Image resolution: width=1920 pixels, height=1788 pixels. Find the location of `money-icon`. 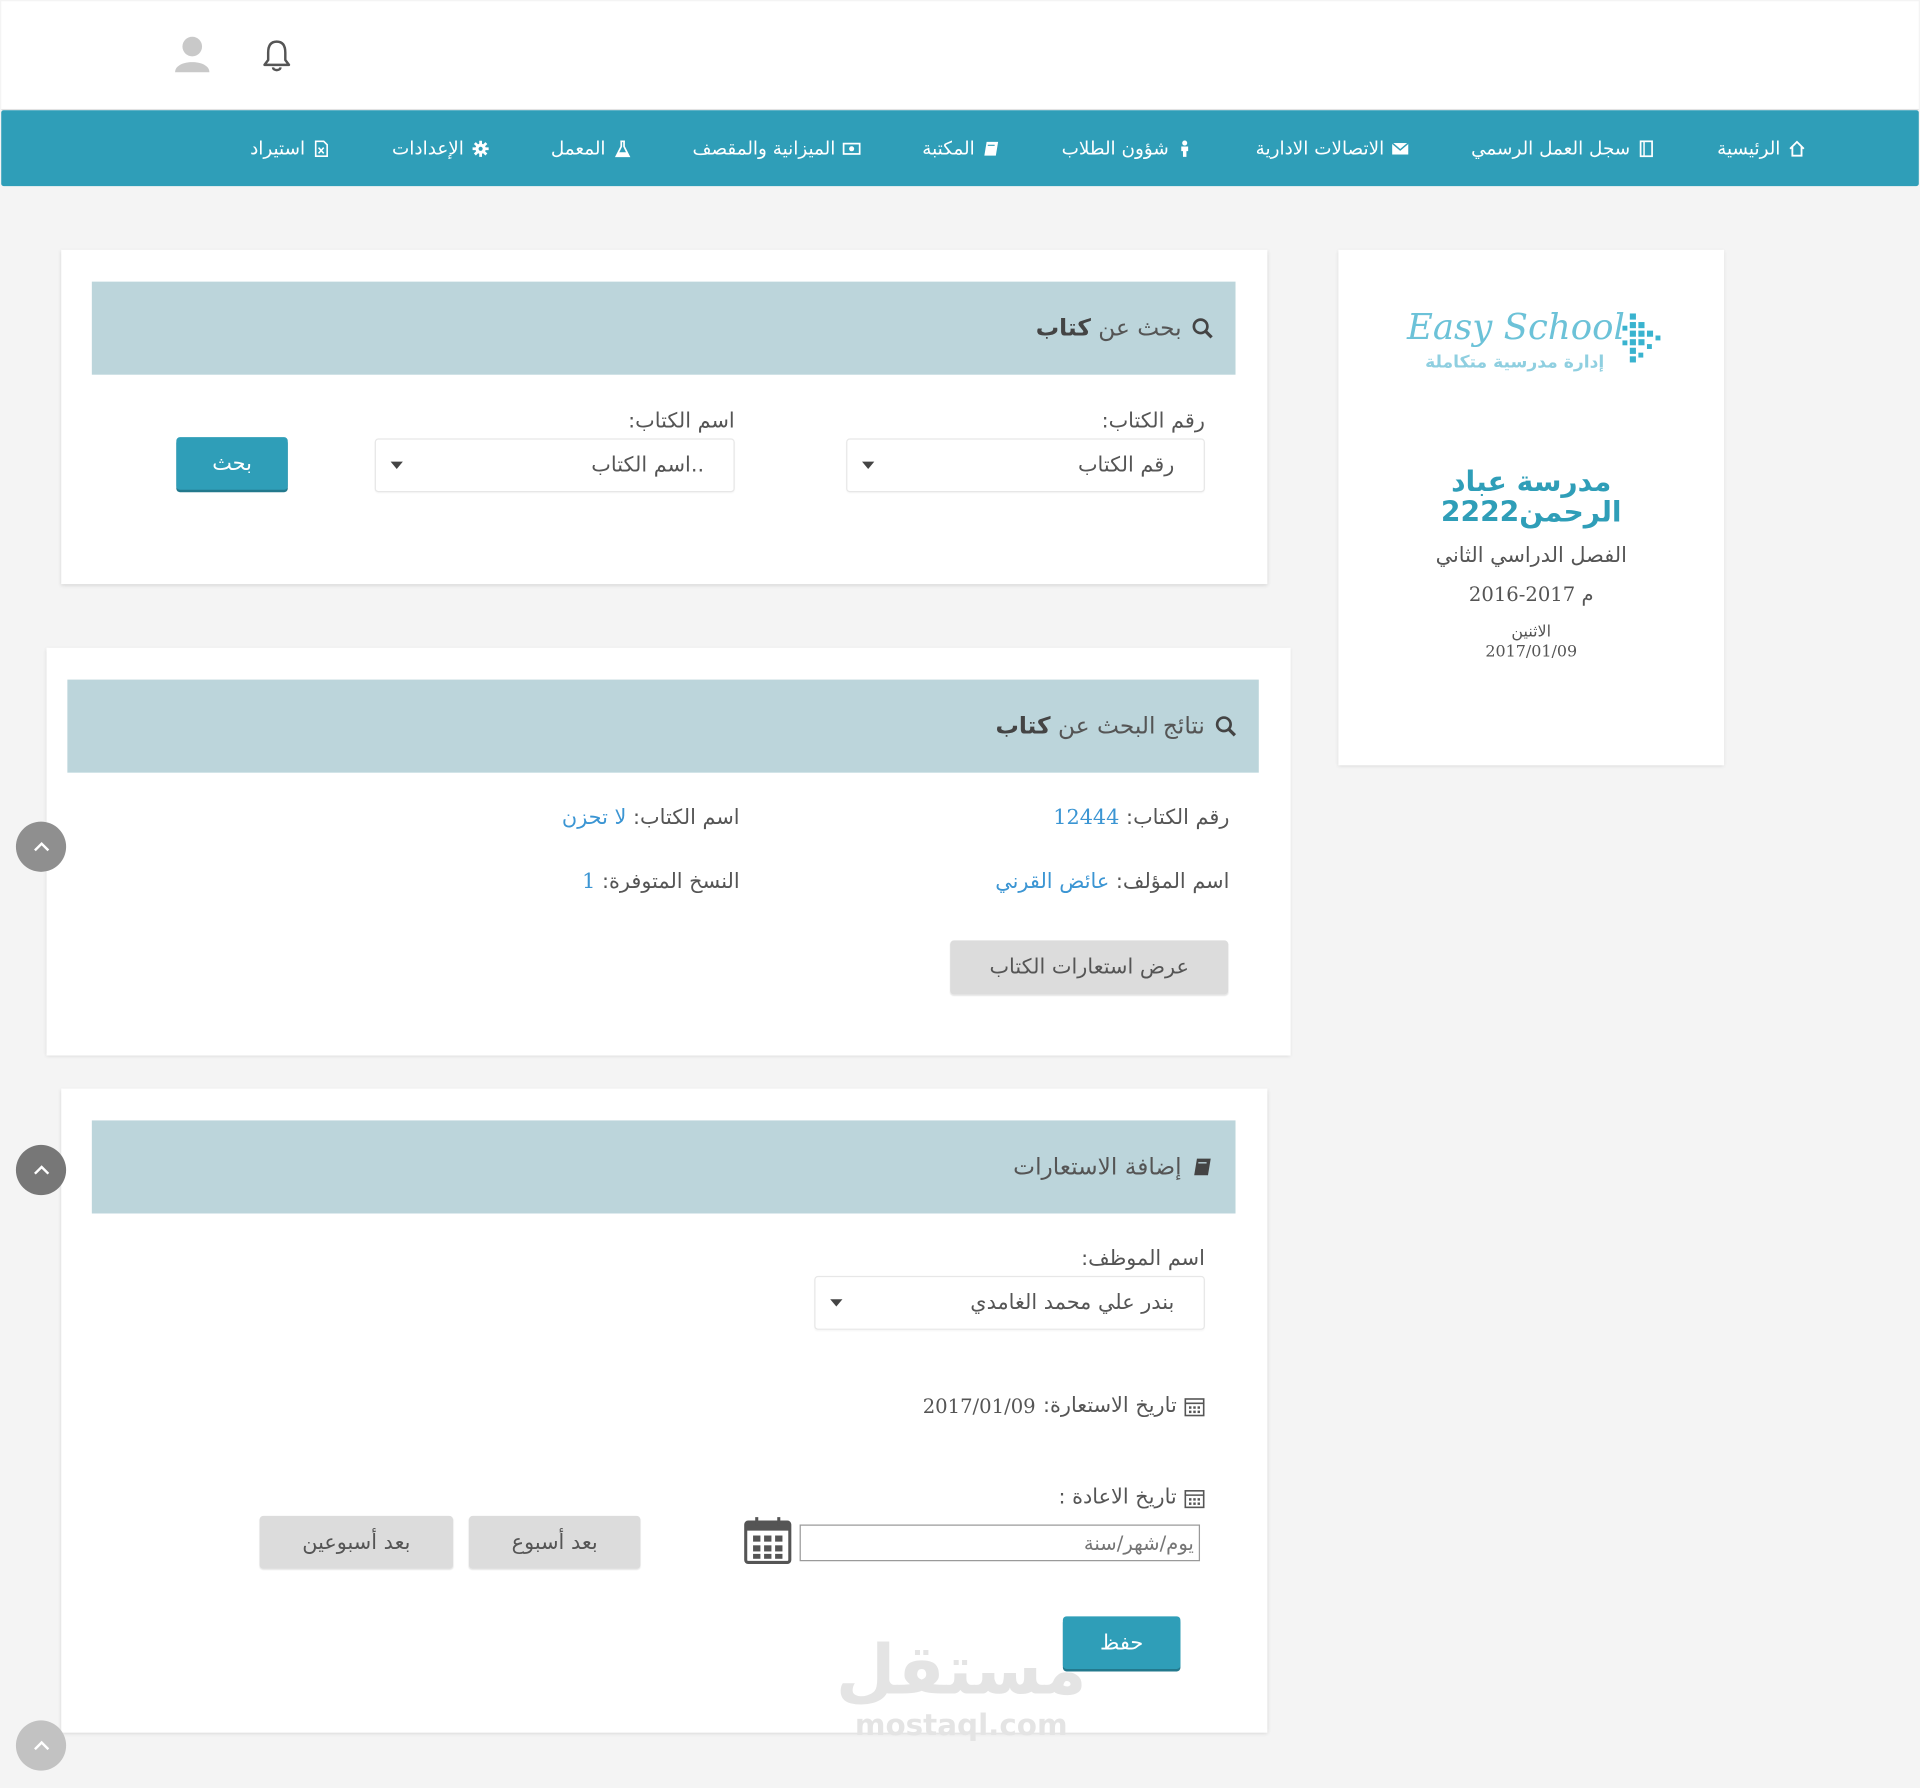

money-icon is located at coordinates (851, 148).